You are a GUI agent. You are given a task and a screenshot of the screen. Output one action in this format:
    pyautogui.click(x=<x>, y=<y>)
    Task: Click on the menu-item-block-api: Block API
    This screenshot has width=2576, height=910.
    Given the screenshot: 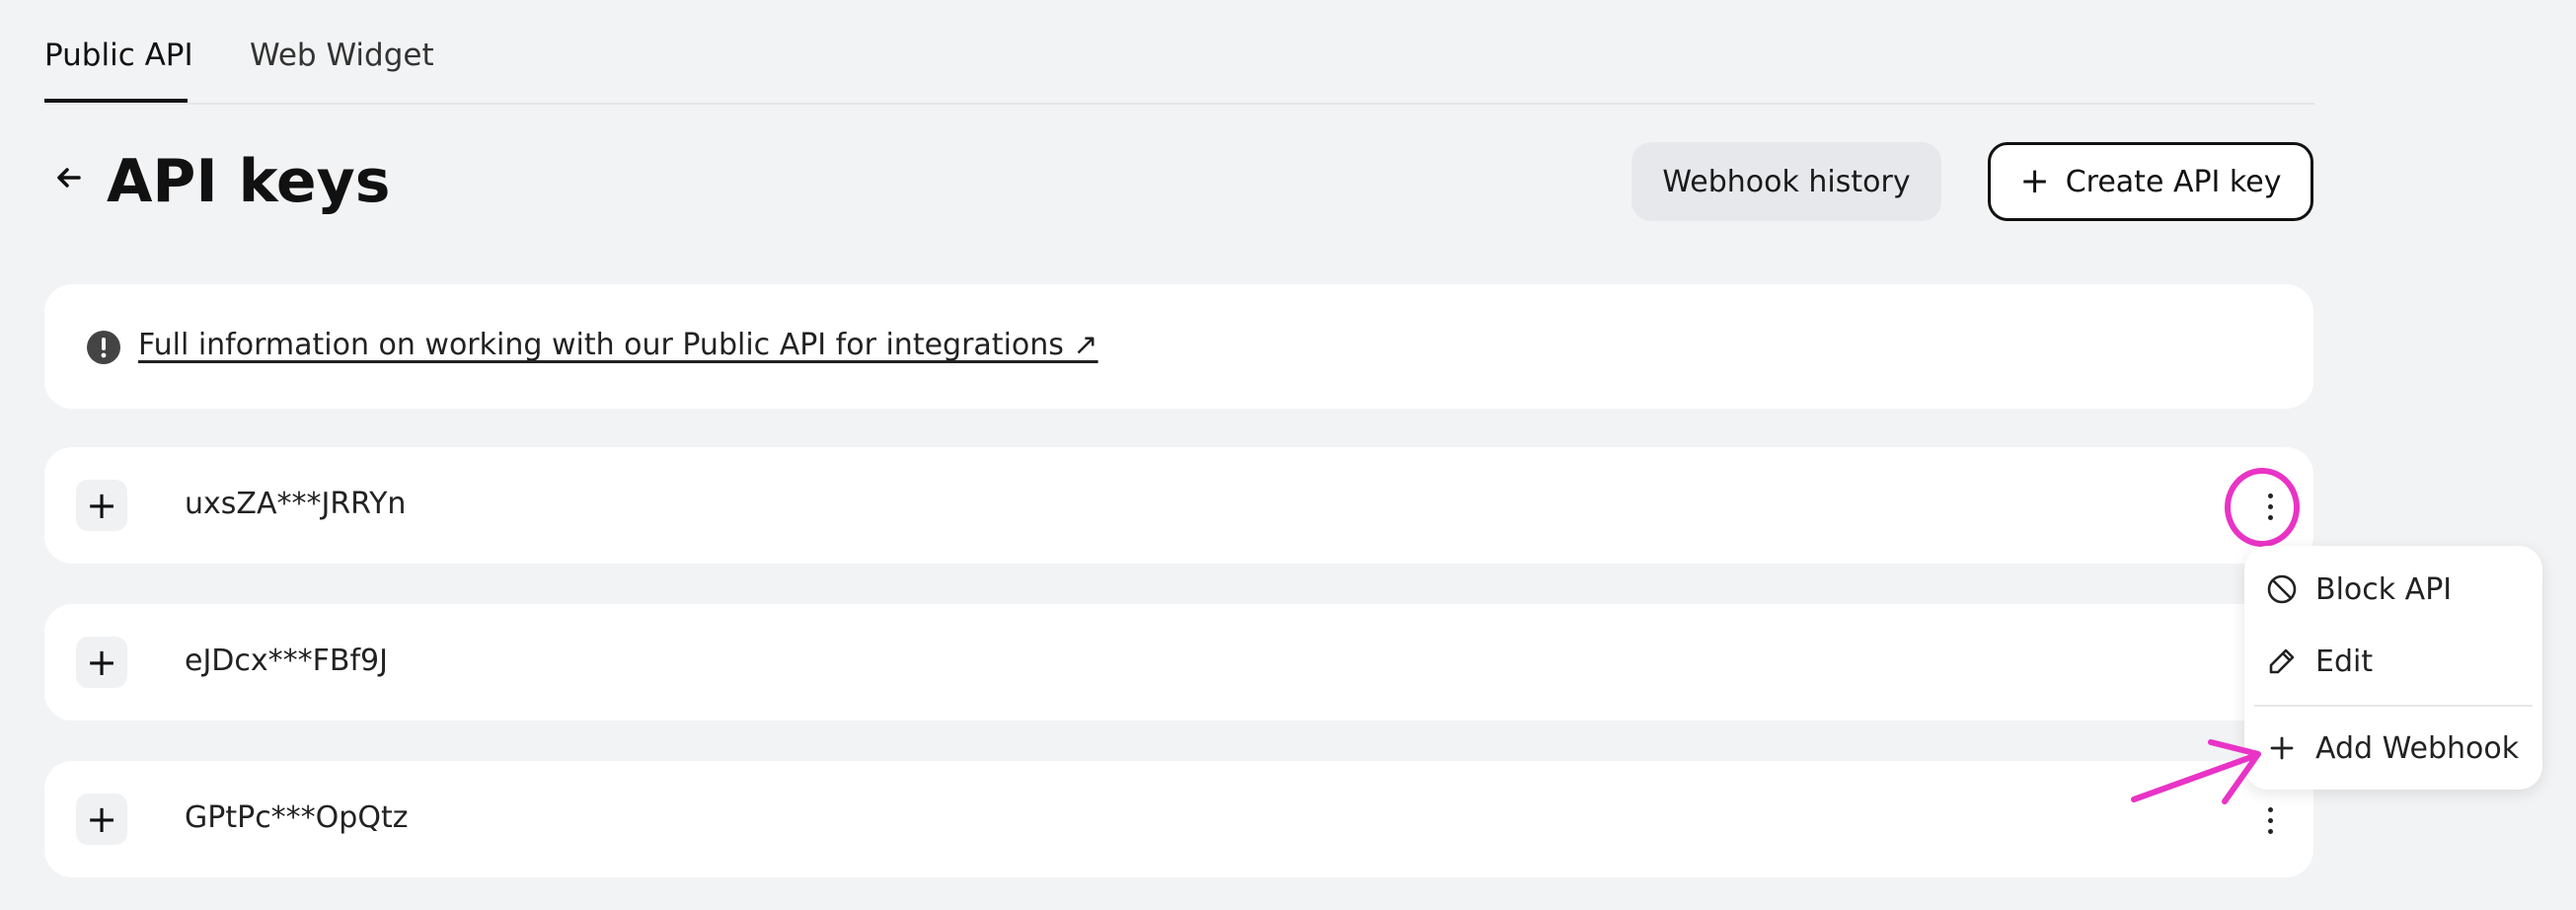 What is the action you would take?
    pyautogui.click(x=2359, y=589)
    